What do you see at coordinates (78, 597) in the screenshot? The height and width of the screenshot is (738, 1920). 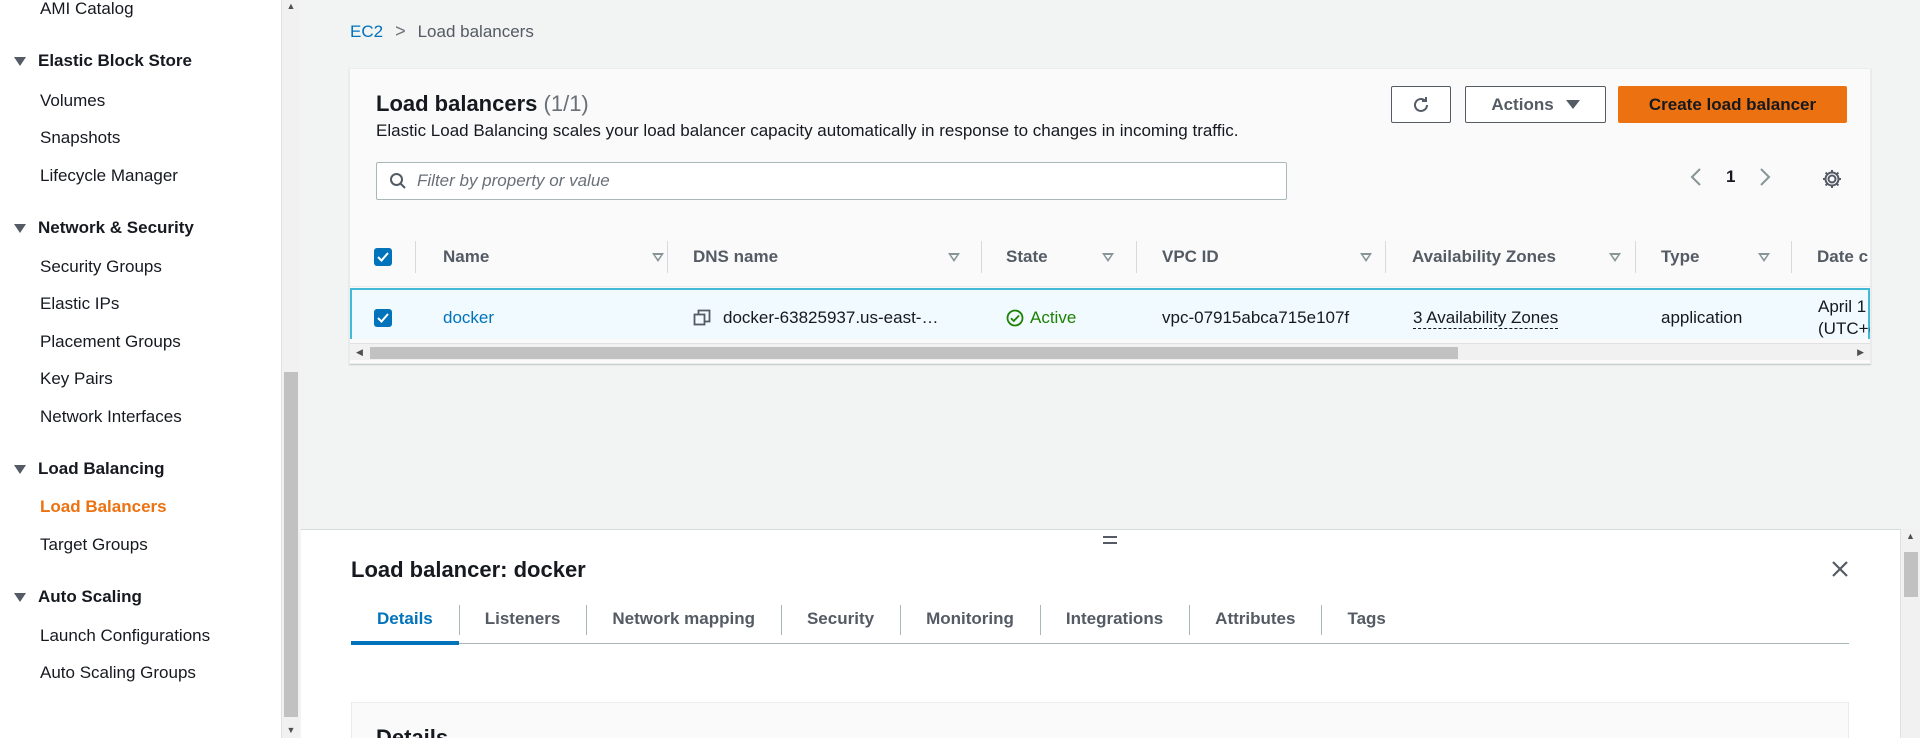 I see `sidebar-section-auto-scaling: Auto Scaling` at bounding box center [78, 597].